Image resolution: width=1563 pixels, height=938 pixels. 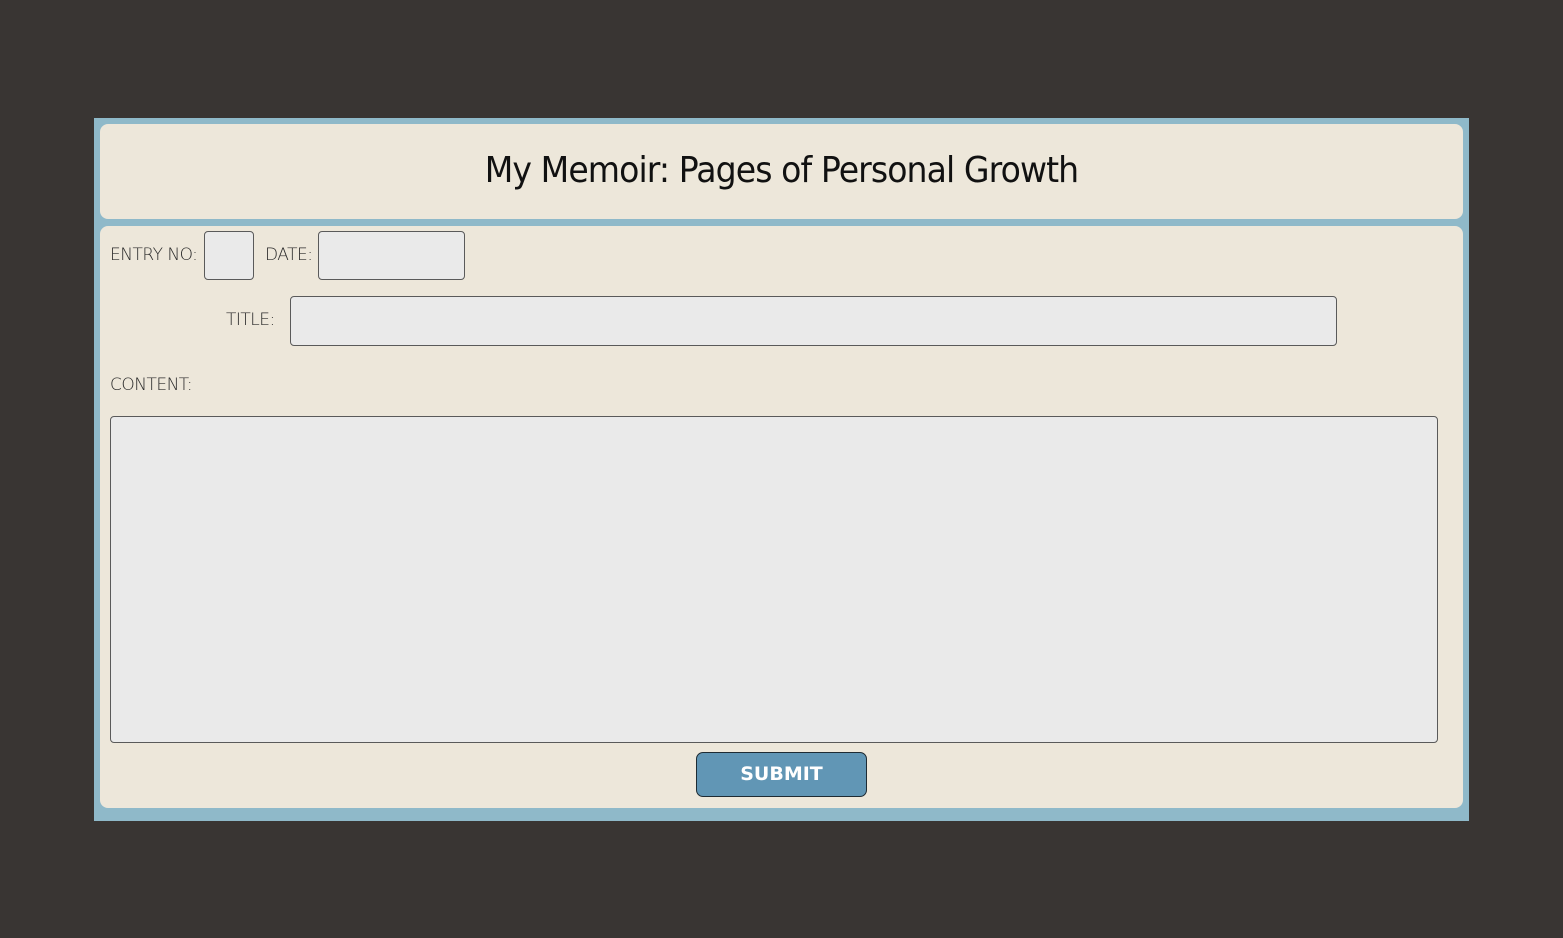 What do you see at coordinates (391, 255) in the screenshot?
I see `date-field` at bounding box center [391, 255].